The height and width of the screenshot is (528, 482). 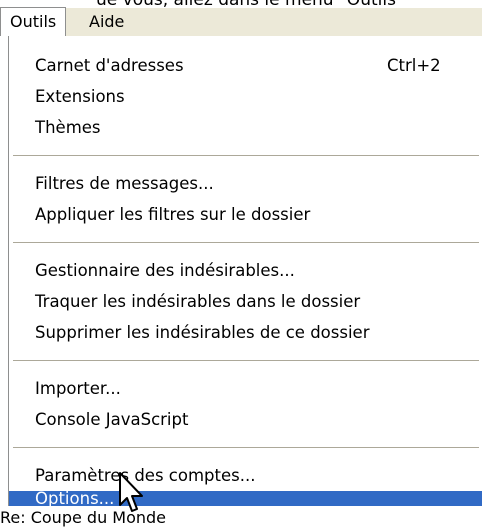 What do you see at coordinates (112, 419) in the screenshot?
I see `menu-item-label: Console JavaScript` at bounding box center [112, 419].